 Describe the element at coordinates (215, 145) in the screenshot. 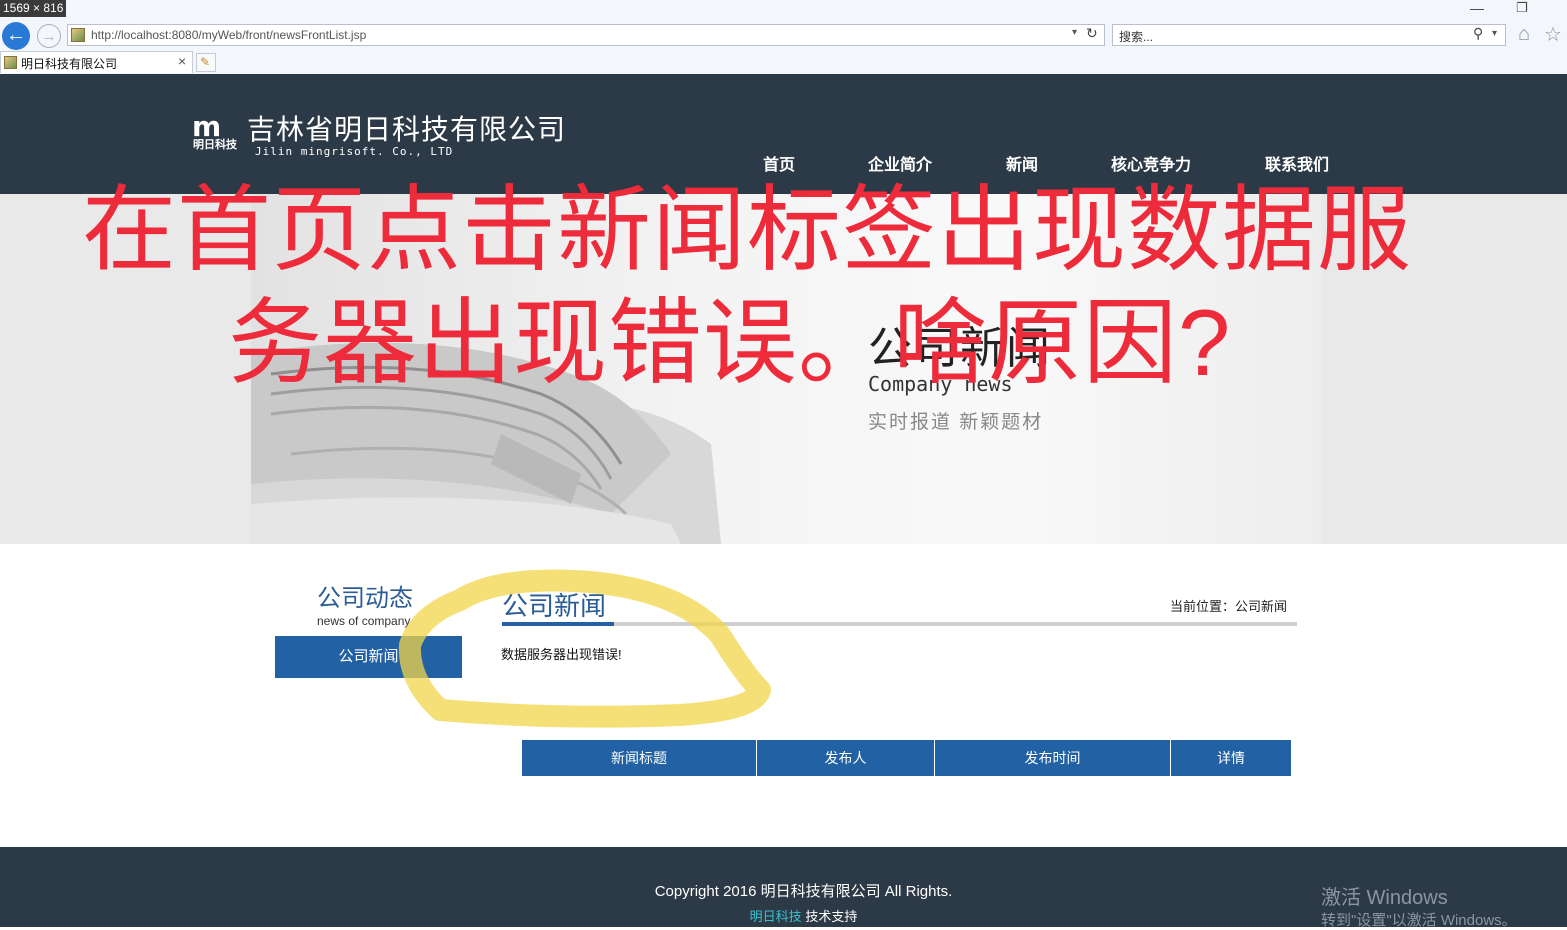

I see `logo-text-small: 明日科技` at that location.